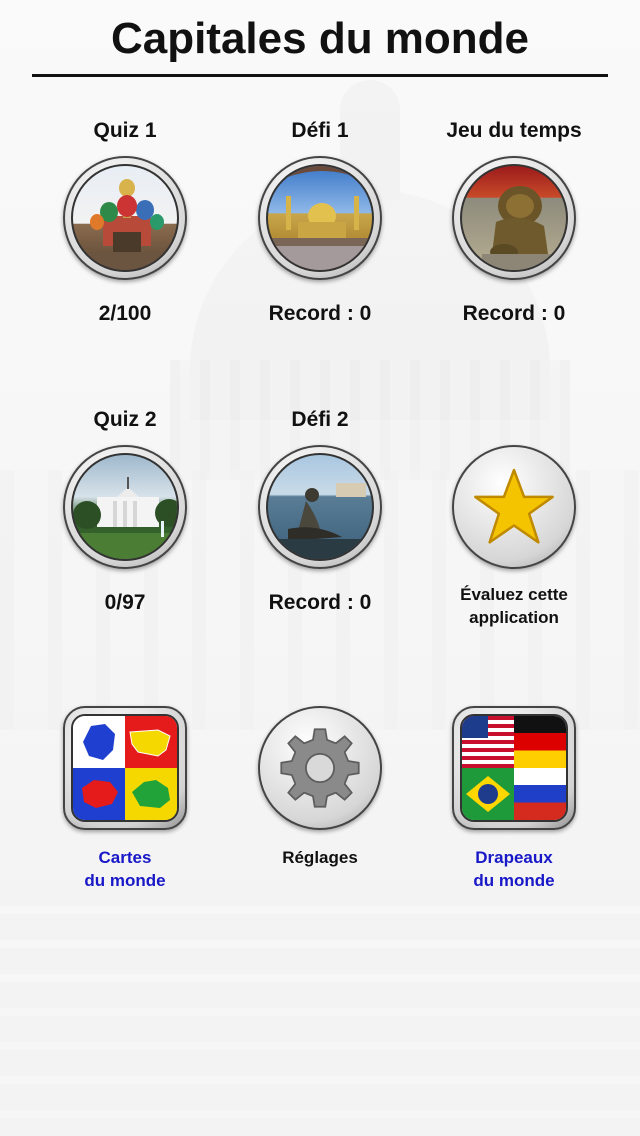  I want to click on quiz1-tile: Quiz 1 2/100, so click(125, 222).